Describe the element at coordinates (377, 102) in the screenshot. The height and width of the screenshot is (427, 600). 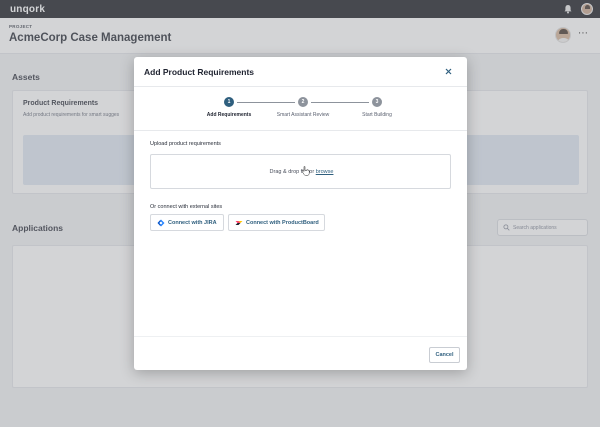
I see `step-3-indicator: 3` at that location.